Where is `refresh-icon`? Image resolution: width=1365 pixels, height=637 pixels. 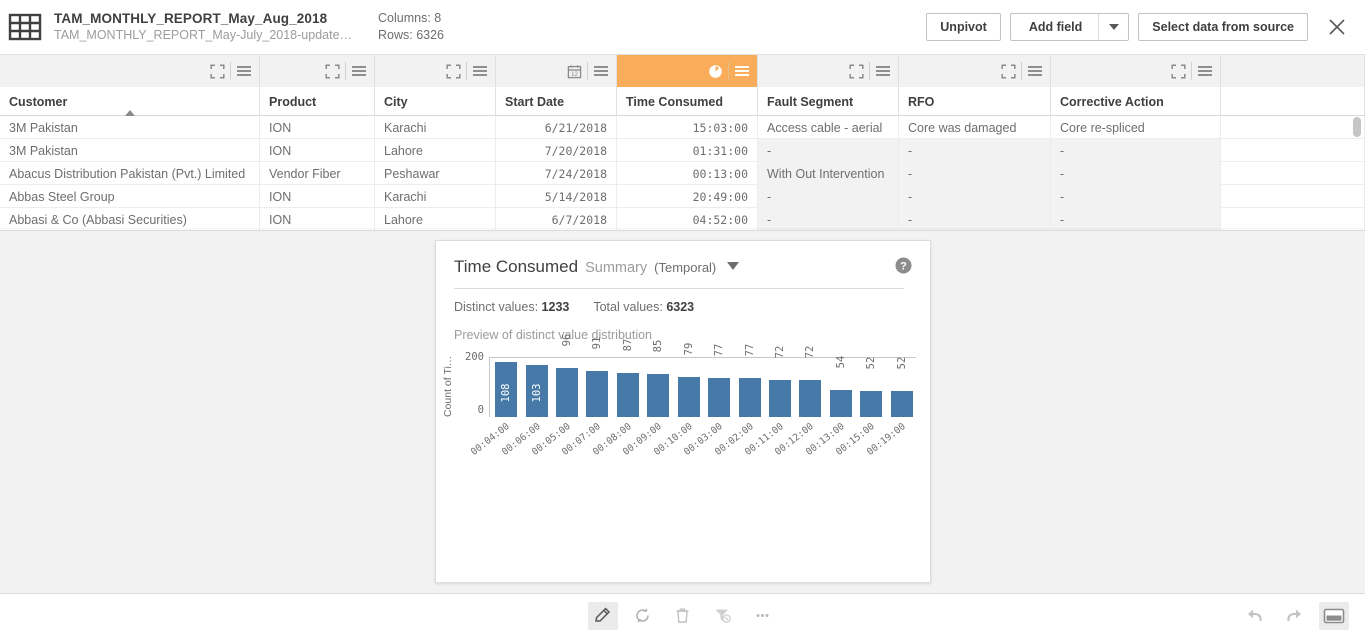 refresh-icon is located at coordinates (643, 616).